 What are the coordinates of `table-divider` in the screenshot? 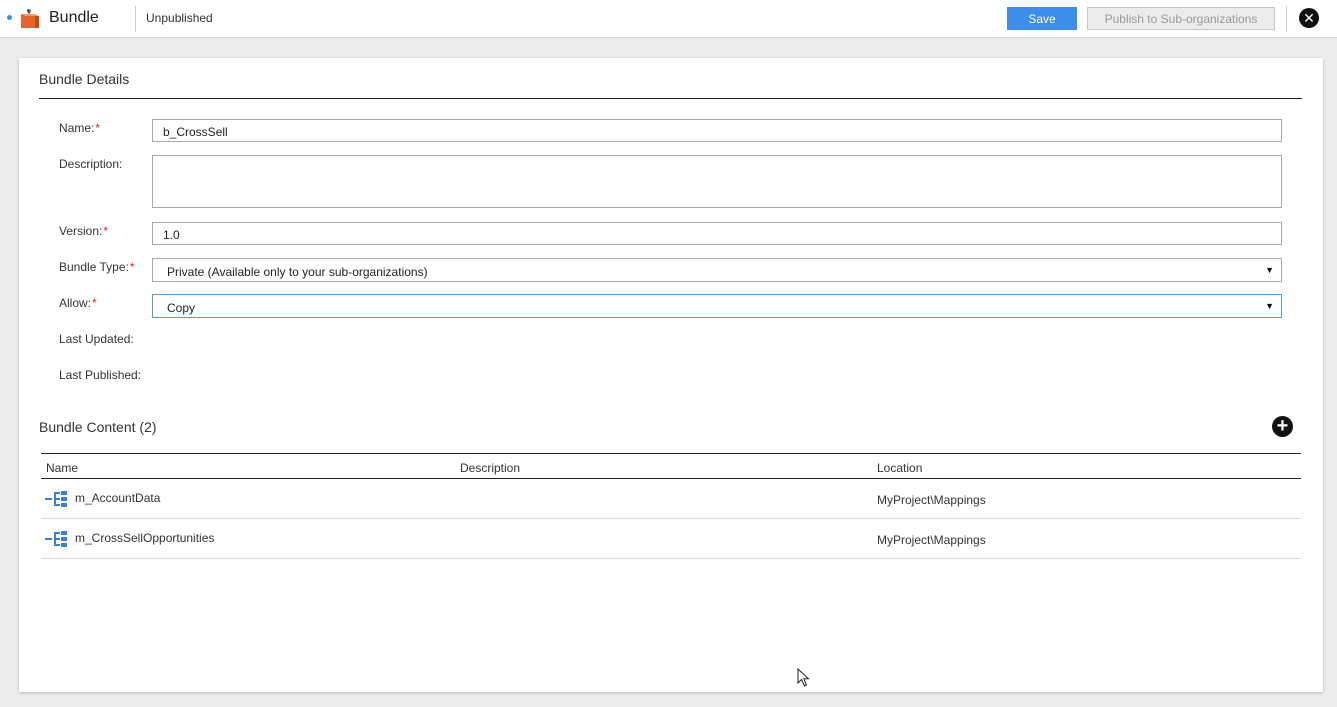 It's located at (671, 453).